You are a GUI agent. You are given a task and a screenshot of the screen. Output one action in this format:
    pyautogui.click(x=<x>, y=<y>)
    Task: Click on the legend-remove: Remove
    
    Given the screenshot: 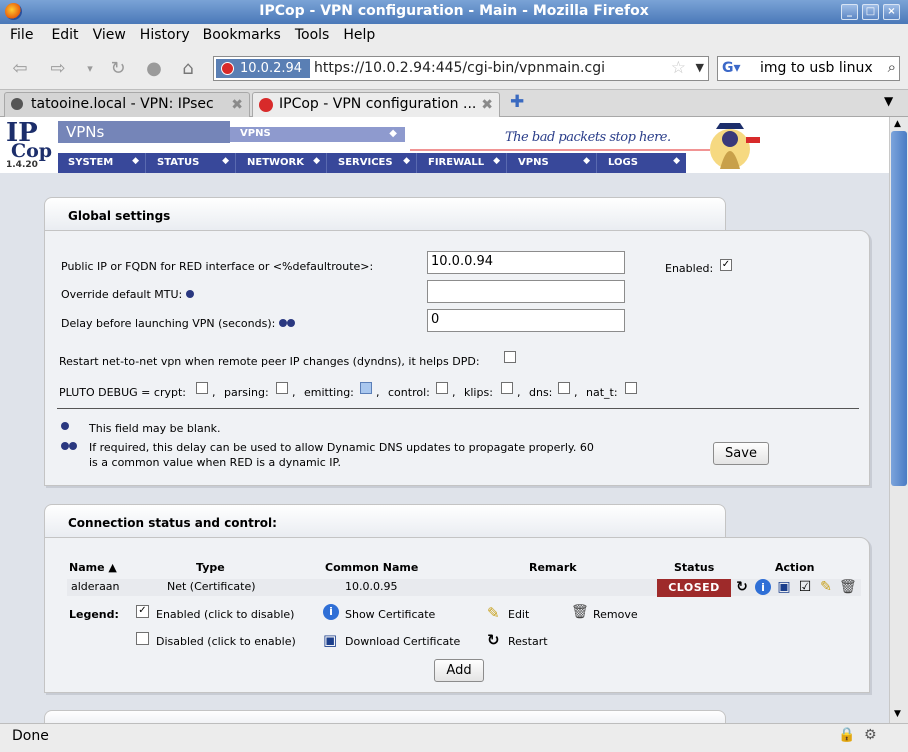 What is the action you would take?
    pyautogui.click(x=615, y=614)
    